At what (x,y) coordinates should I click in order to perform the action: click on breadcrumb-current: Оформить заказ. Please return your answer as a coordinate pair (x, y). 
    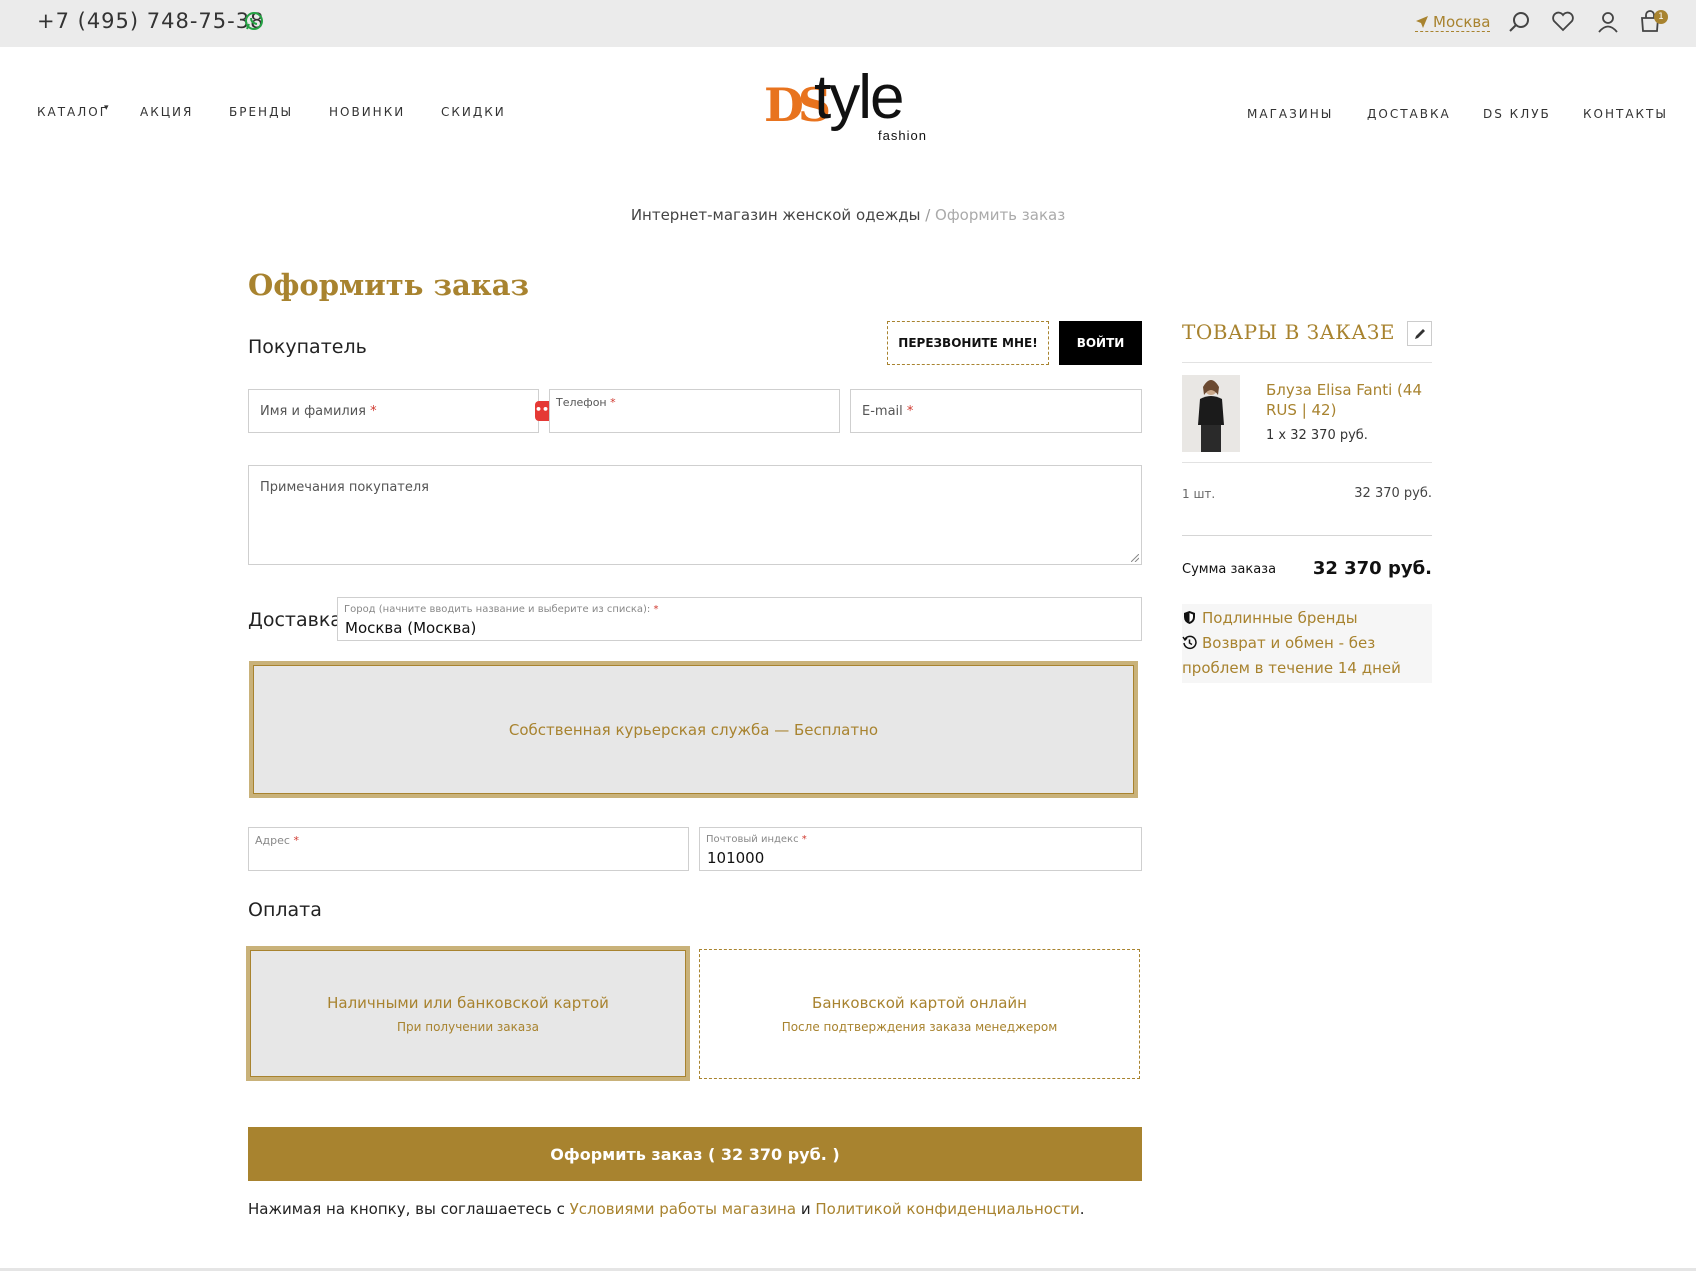
    Looking at the image, I should click on (1000, 215).